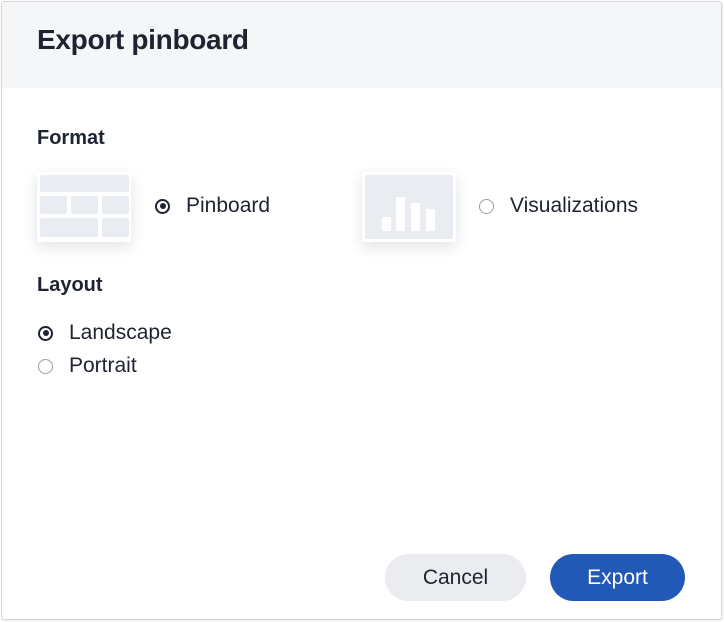 This screenshot has width=724, height=622. Describe the element at coordinates (617, 577) in the screenshot. I see `export-button: Export` at that location.